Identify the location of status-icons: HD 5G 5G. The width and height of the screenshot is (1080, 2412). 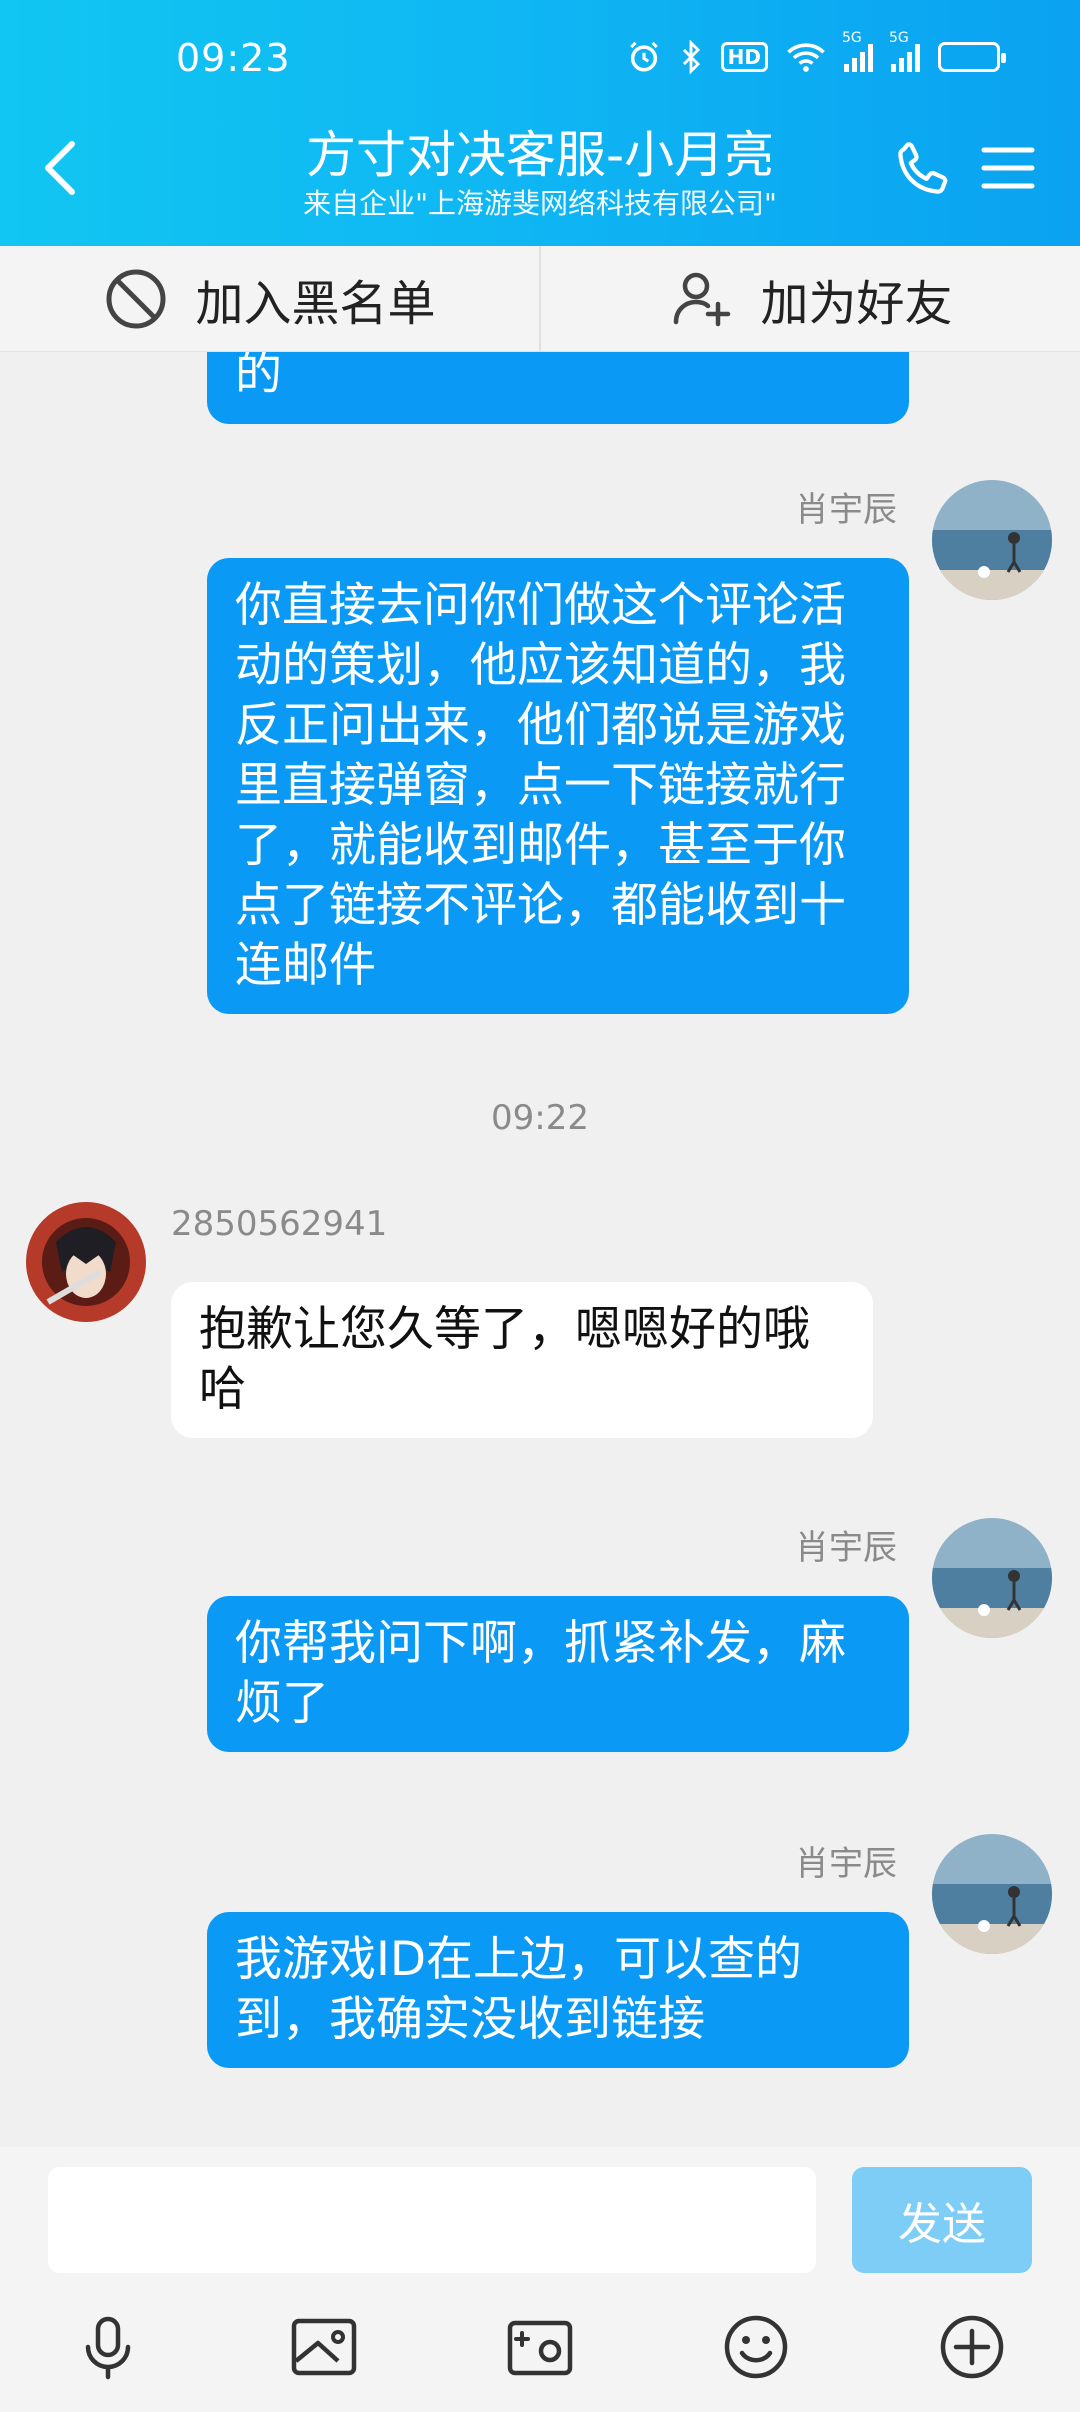
(816, 52).